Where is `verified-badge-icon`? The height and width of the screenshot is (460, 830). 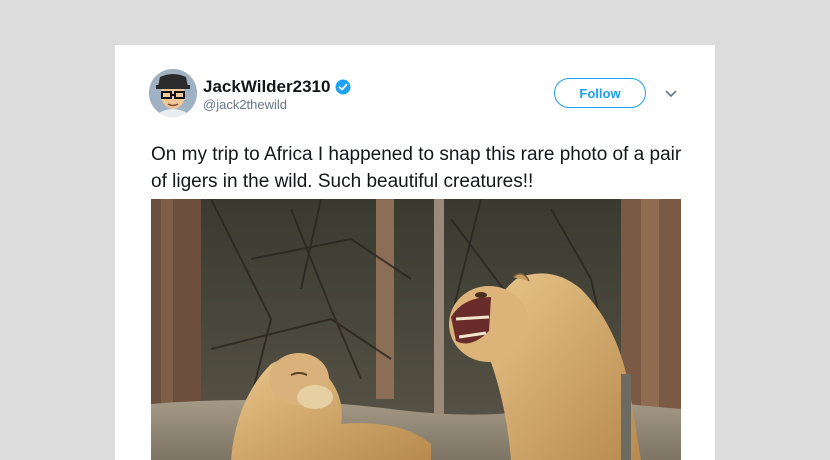
verified-badge-icon is located at coordinates (343, 87).